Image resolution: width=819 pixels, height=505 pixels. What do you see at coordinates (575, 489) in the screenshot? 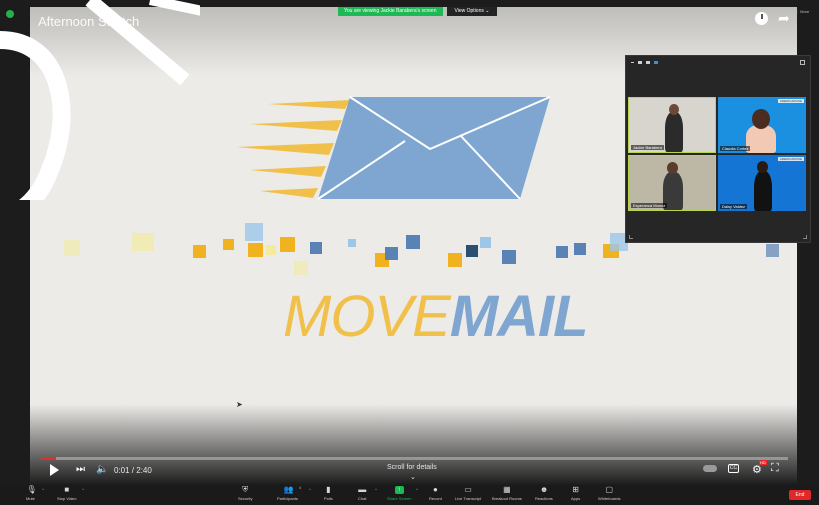
I see `apps-icon: ⊞` at bounding box center [575, 489].